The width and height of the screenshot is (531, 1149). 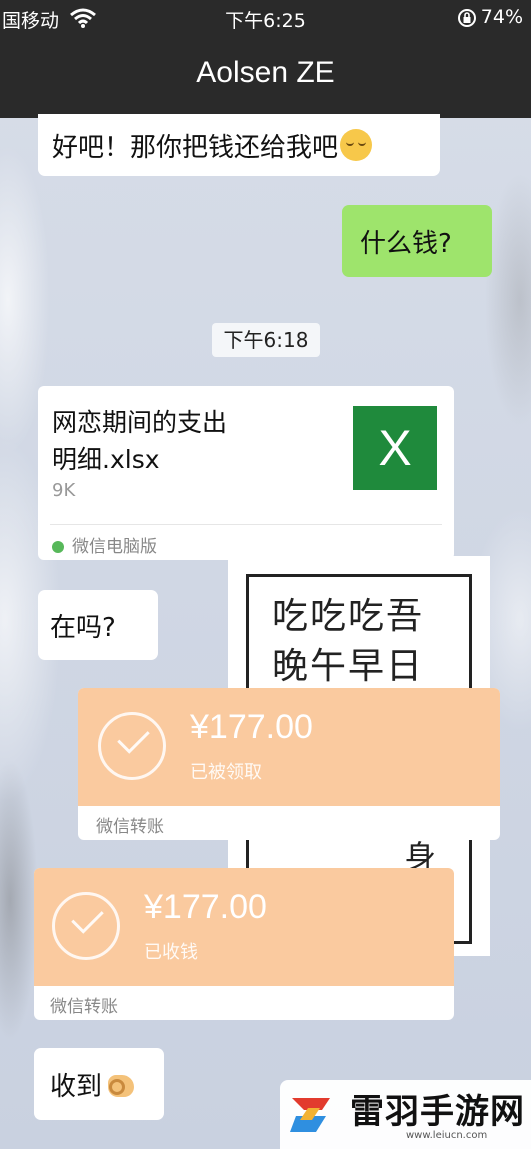 What do you see at coordinates (265, 72) in the screenshot?
I see `chat-title: Aolsen ZE` at bounding box center [265, 72].